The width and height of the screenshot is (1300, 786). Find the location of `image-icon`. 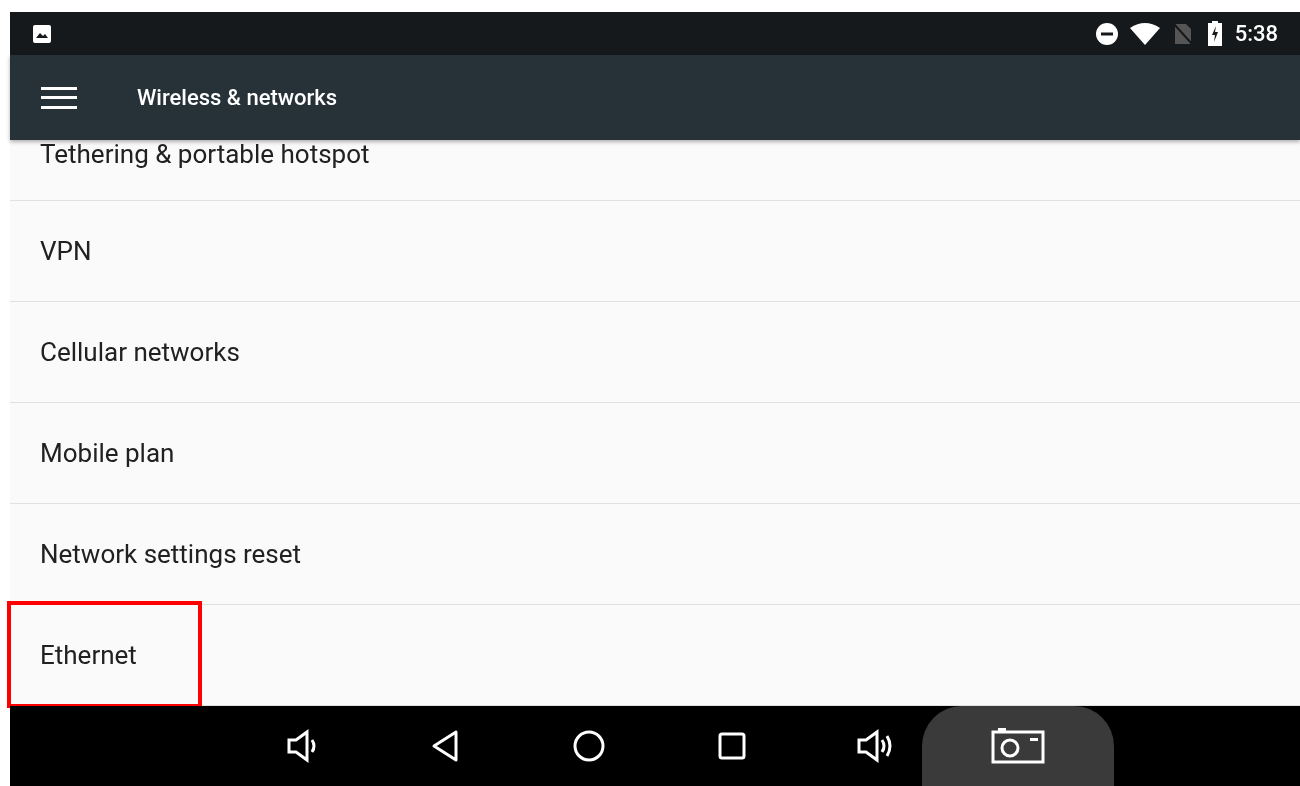

image-icon is located at coordinates (42, 33).